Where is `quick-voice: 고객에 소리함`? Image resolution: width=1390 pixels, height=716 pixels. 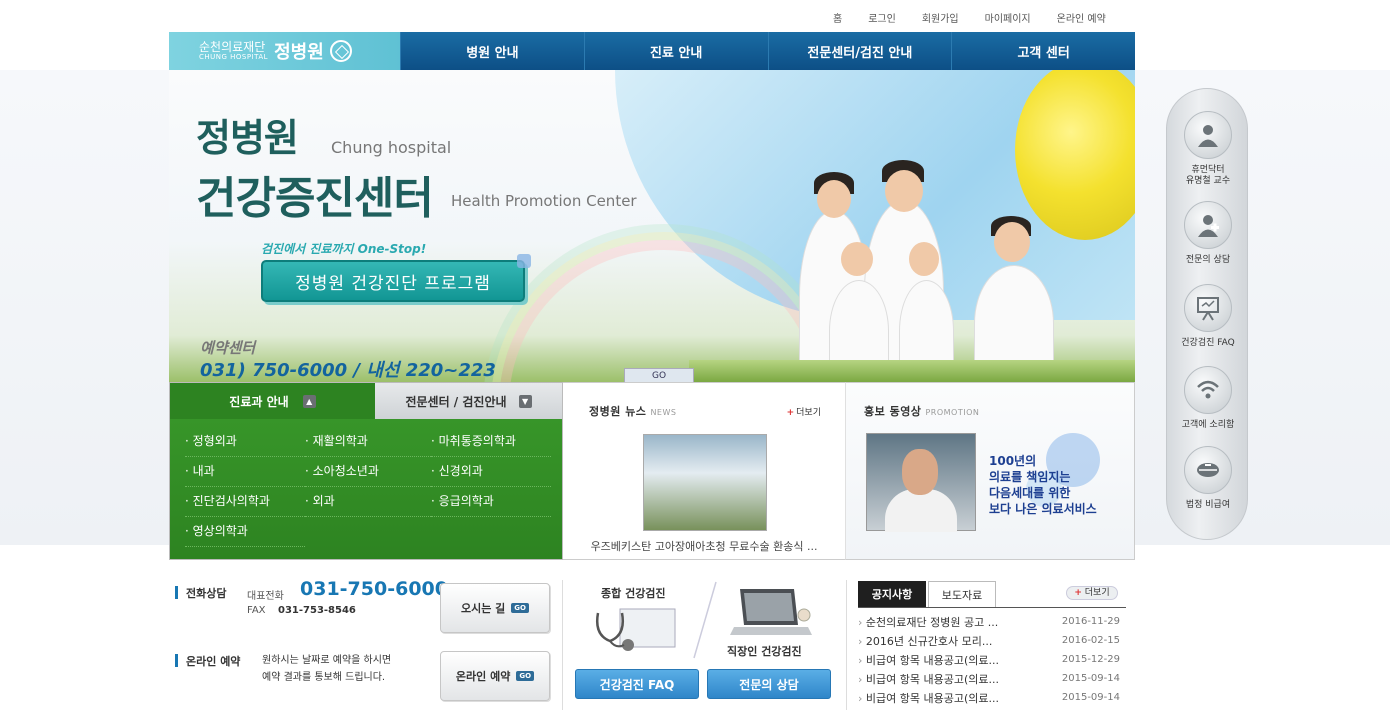
quick-voice: 고객에 소리함 is located at coordinates (1208, 398).